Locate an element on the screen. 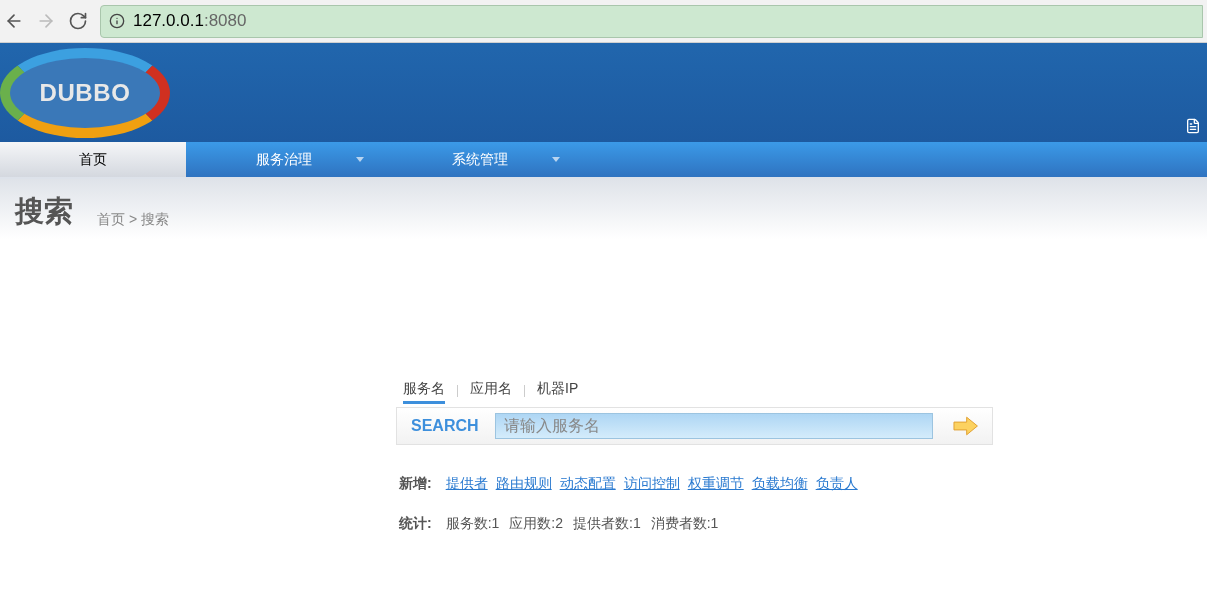 The height and width of the screenshot is (609, 1207). stats-label: 统计: is located at coordinates (415, 523).